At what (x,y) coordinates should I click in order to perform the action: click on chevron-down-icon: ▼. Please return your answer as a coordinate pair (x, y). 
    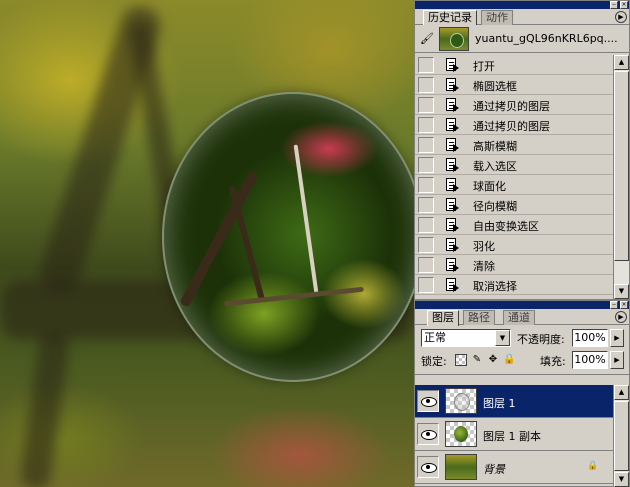
    Looking at the image, I should click on (502, 338).